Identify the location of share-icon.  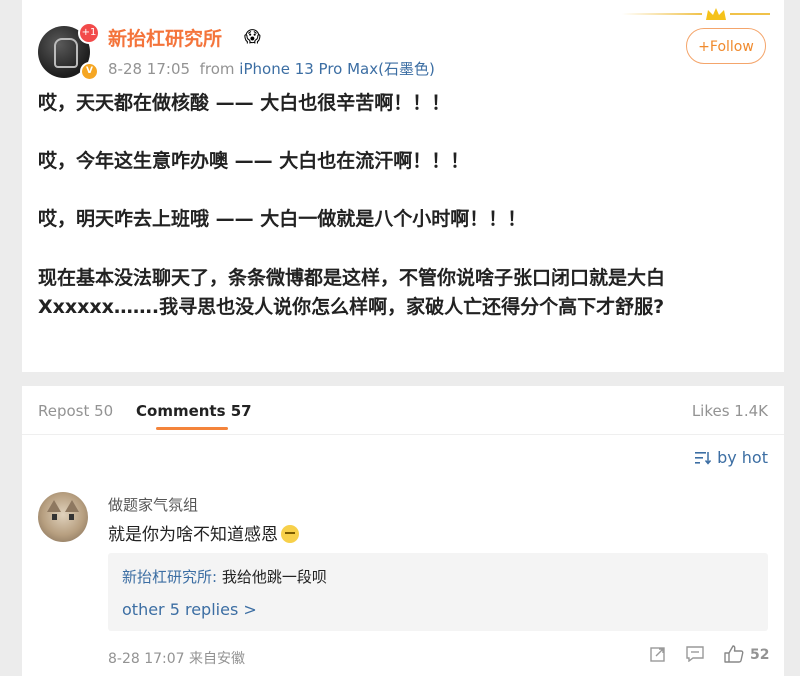
(658, 654).